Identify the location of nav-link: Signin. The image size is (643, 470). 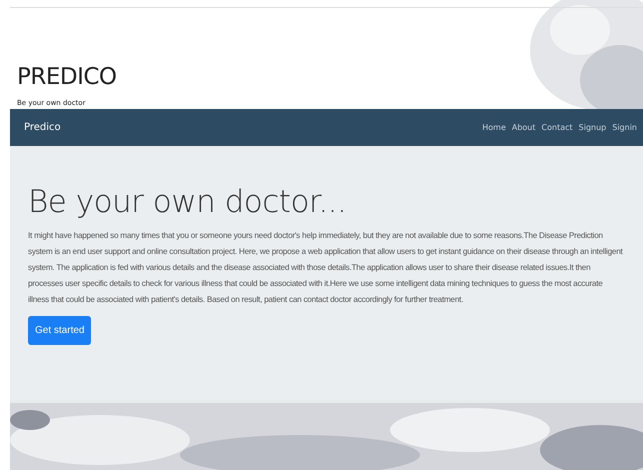
(624, 127).